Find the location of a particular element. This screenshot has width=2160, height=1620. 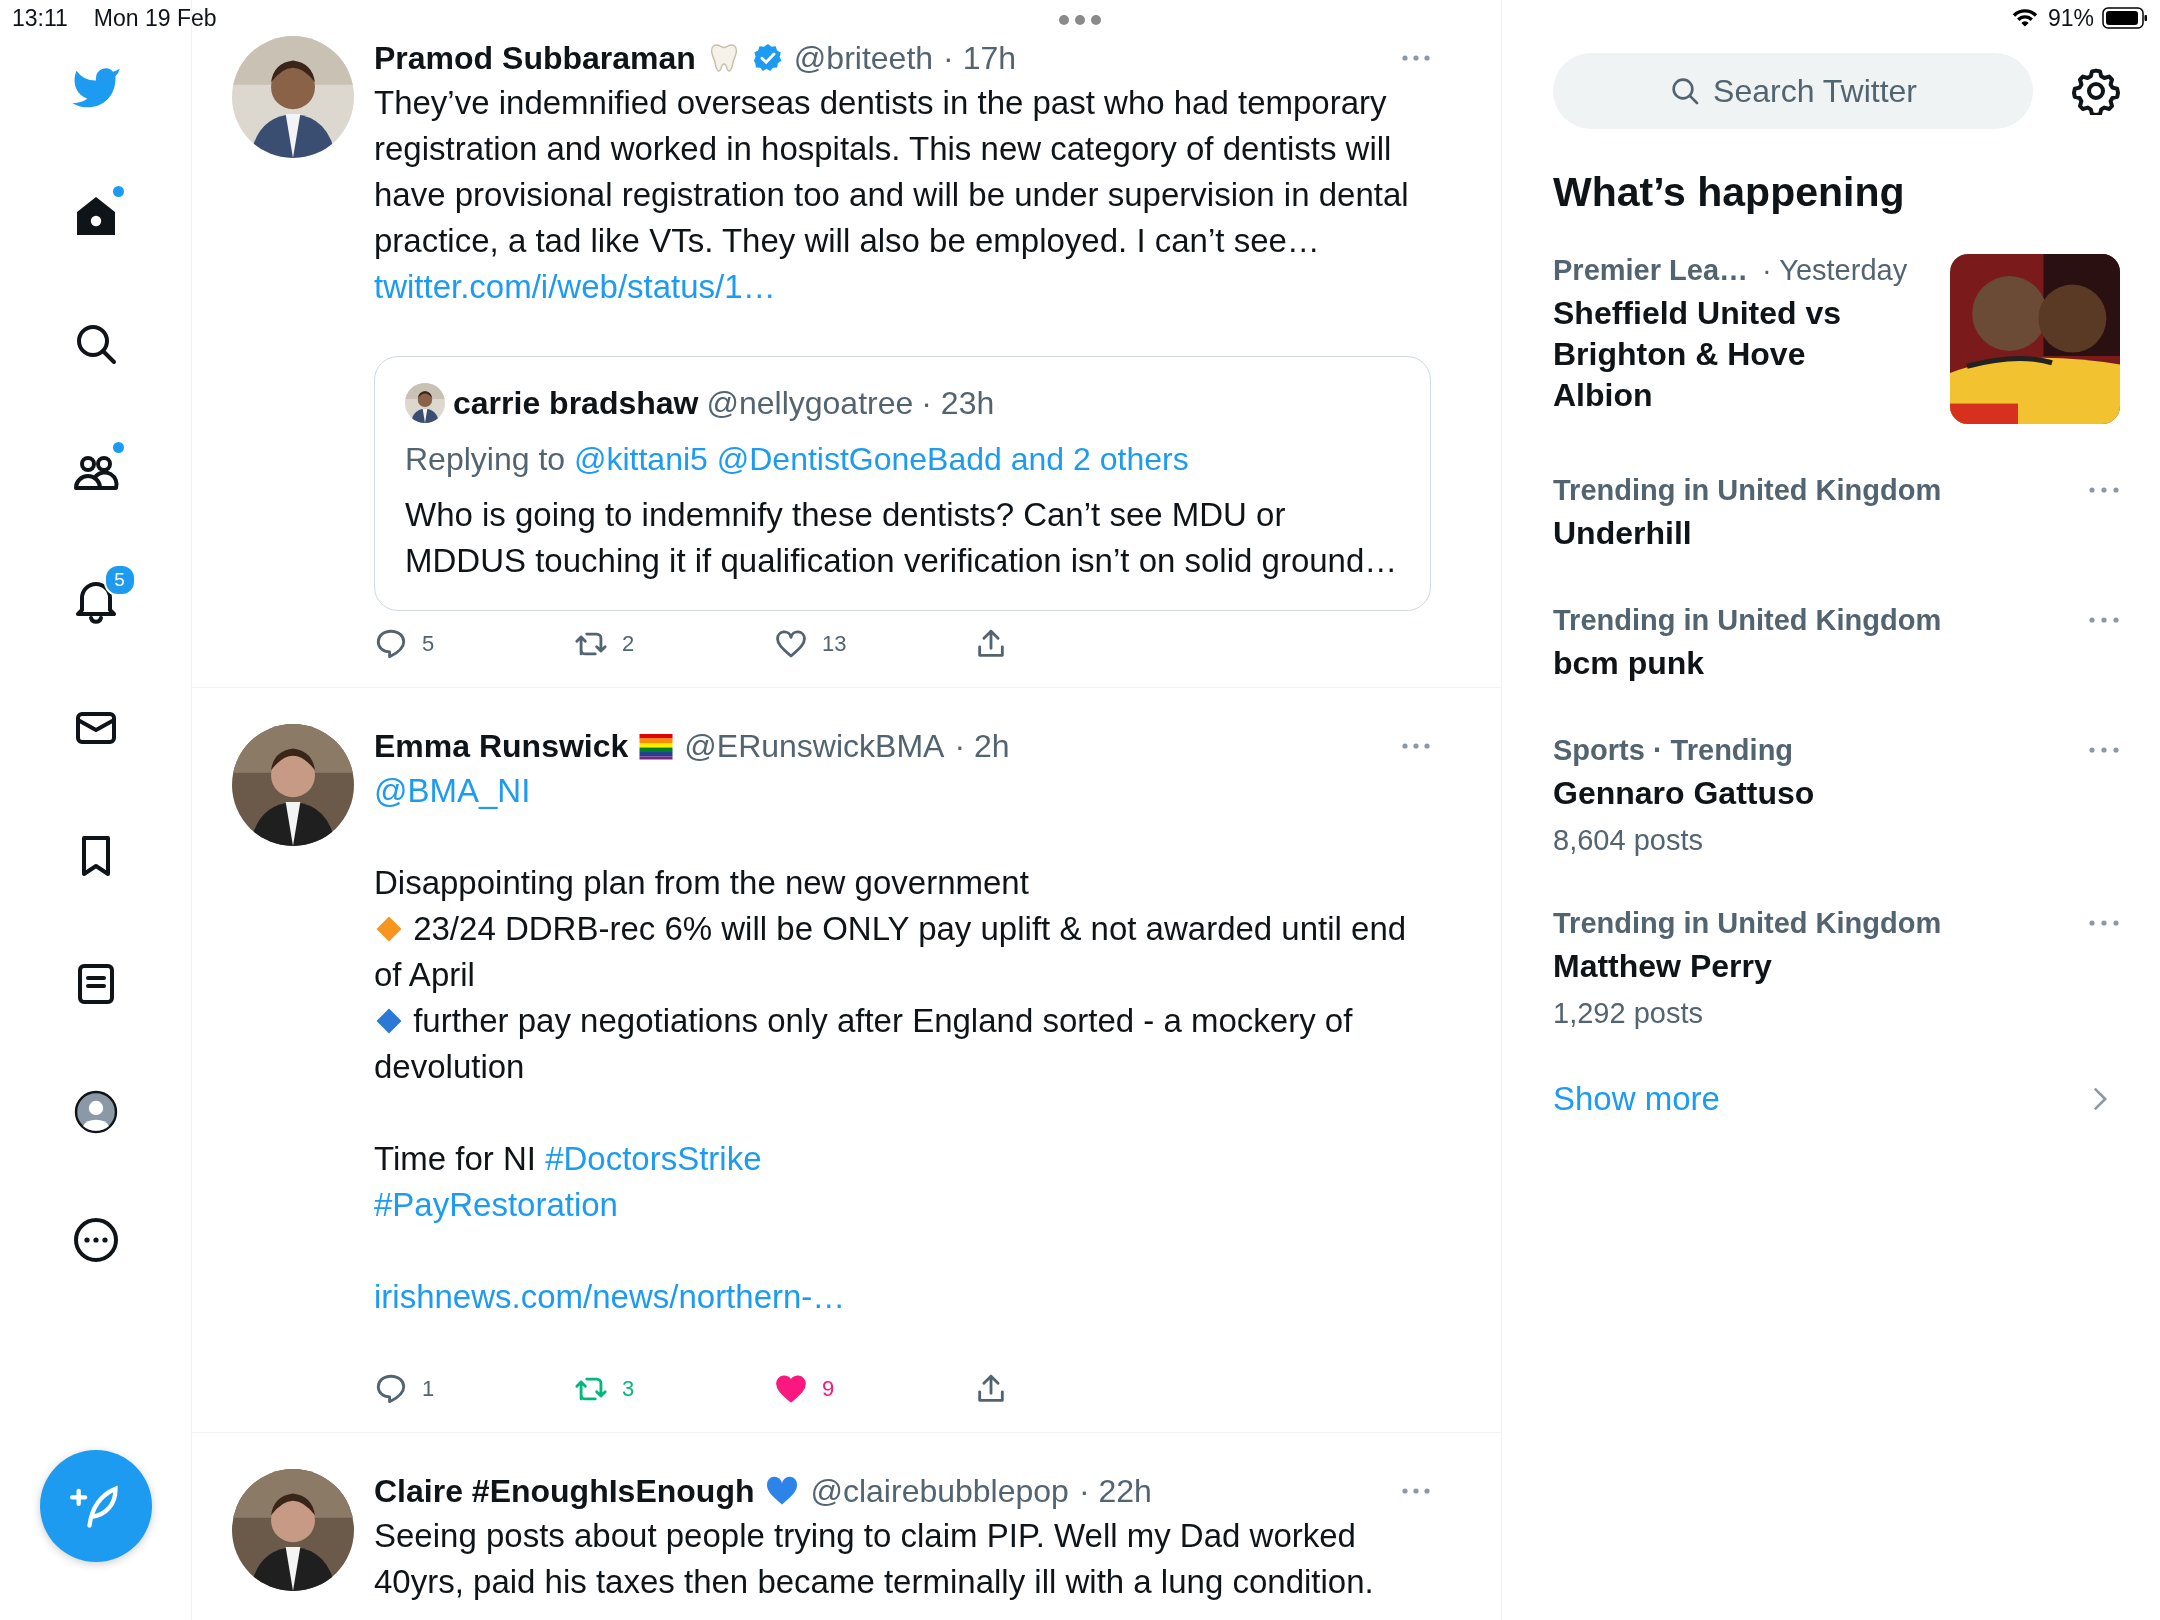

author-name: Claire #EnoughIsEnough is located at coordinates (564, 1491).